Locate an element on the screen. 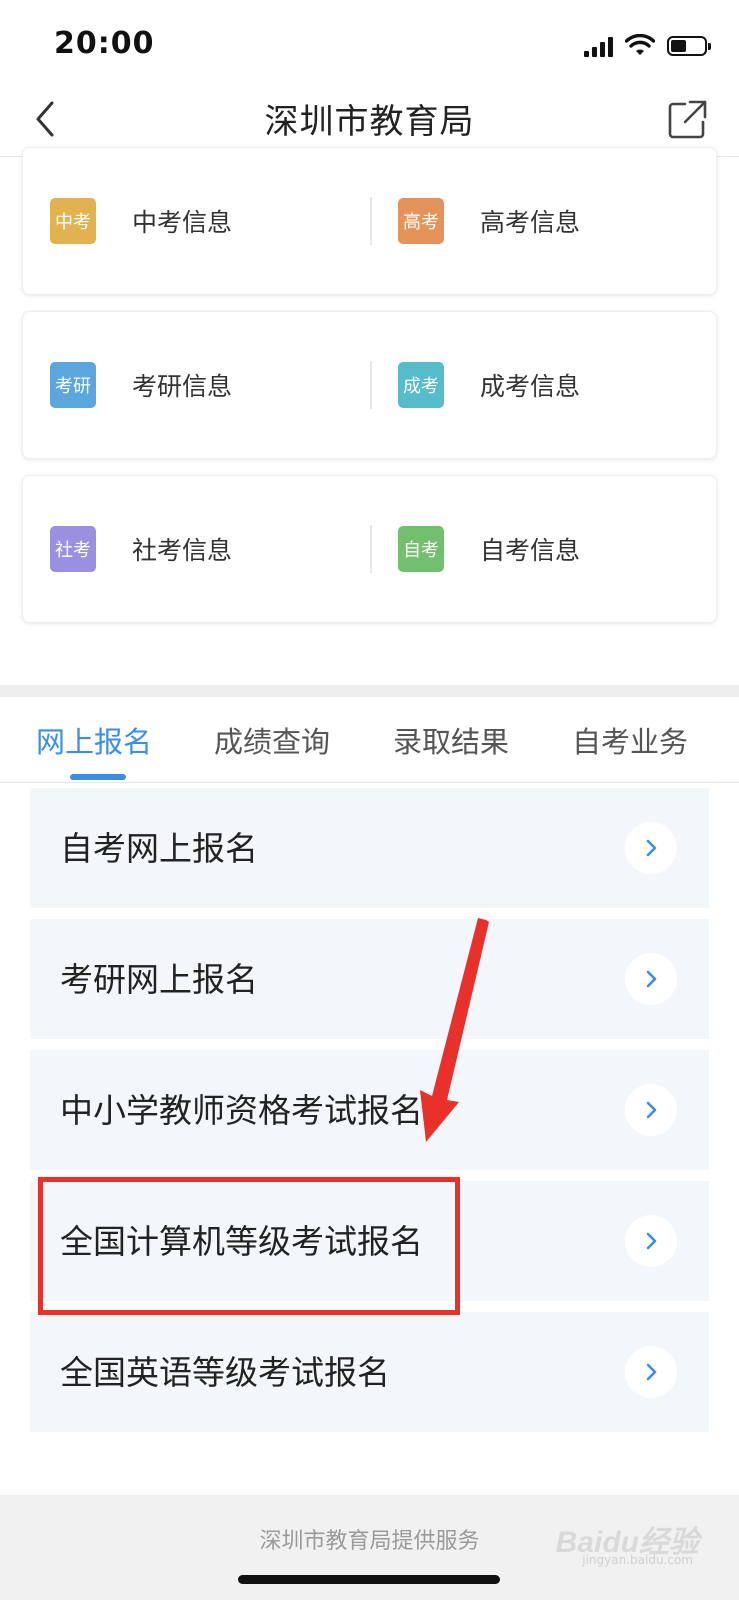 The image size is (739, 1600). page-title: 深圳市教育局 is located at coordinates (369, 122).